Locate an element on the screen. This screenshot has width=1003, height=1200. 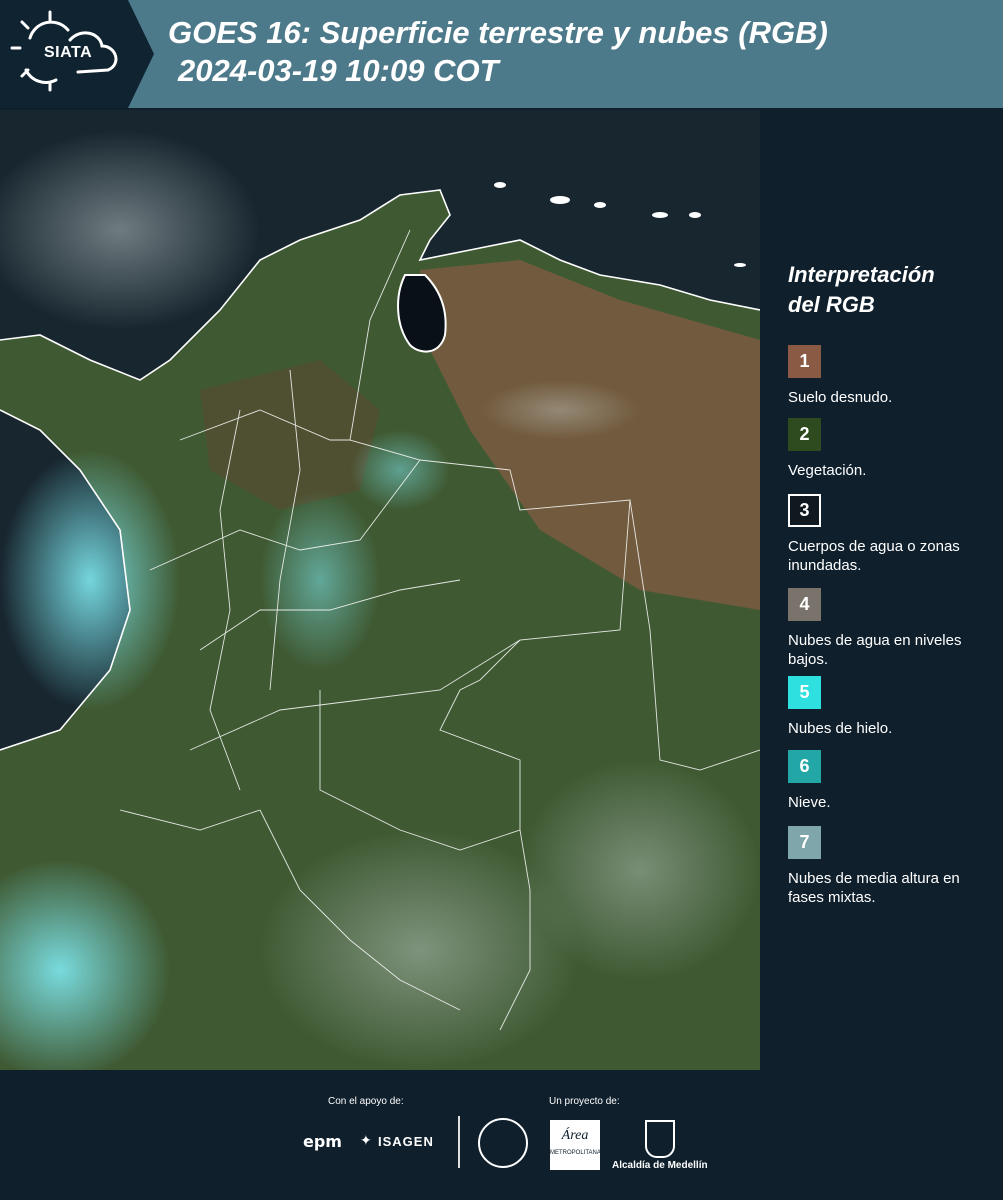
legend-title-line-2: del RGB is located at coordinates (831, 304).